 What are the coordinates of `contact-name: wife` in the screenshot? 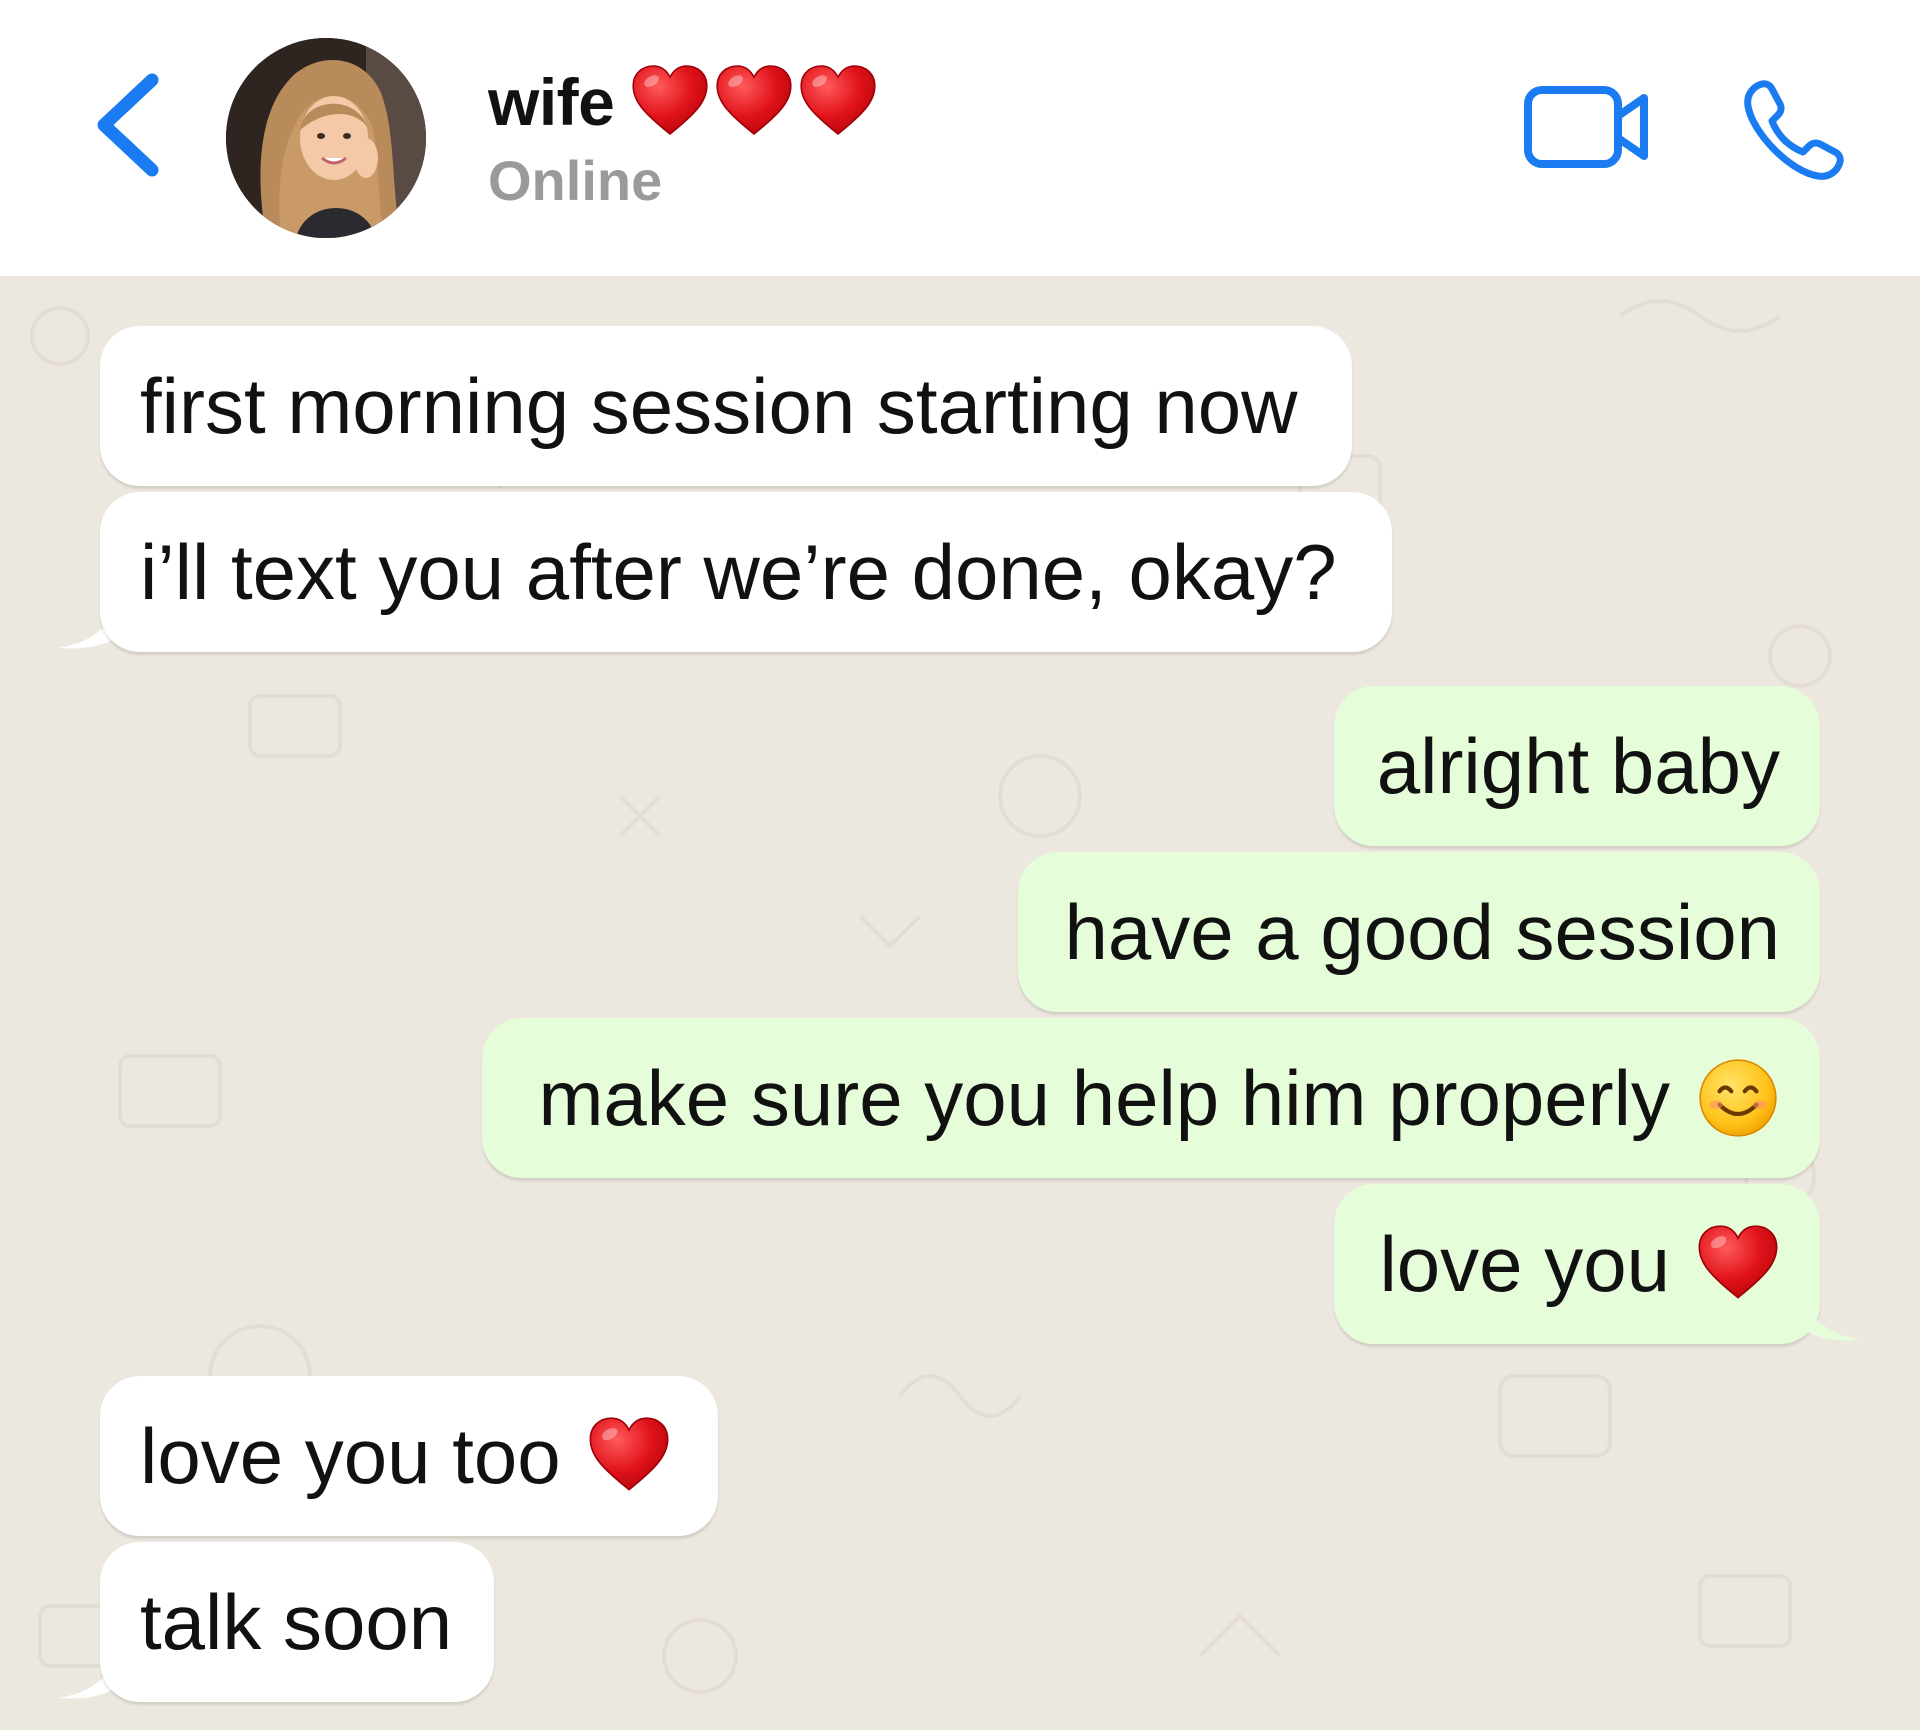 It's located at (551, 102).